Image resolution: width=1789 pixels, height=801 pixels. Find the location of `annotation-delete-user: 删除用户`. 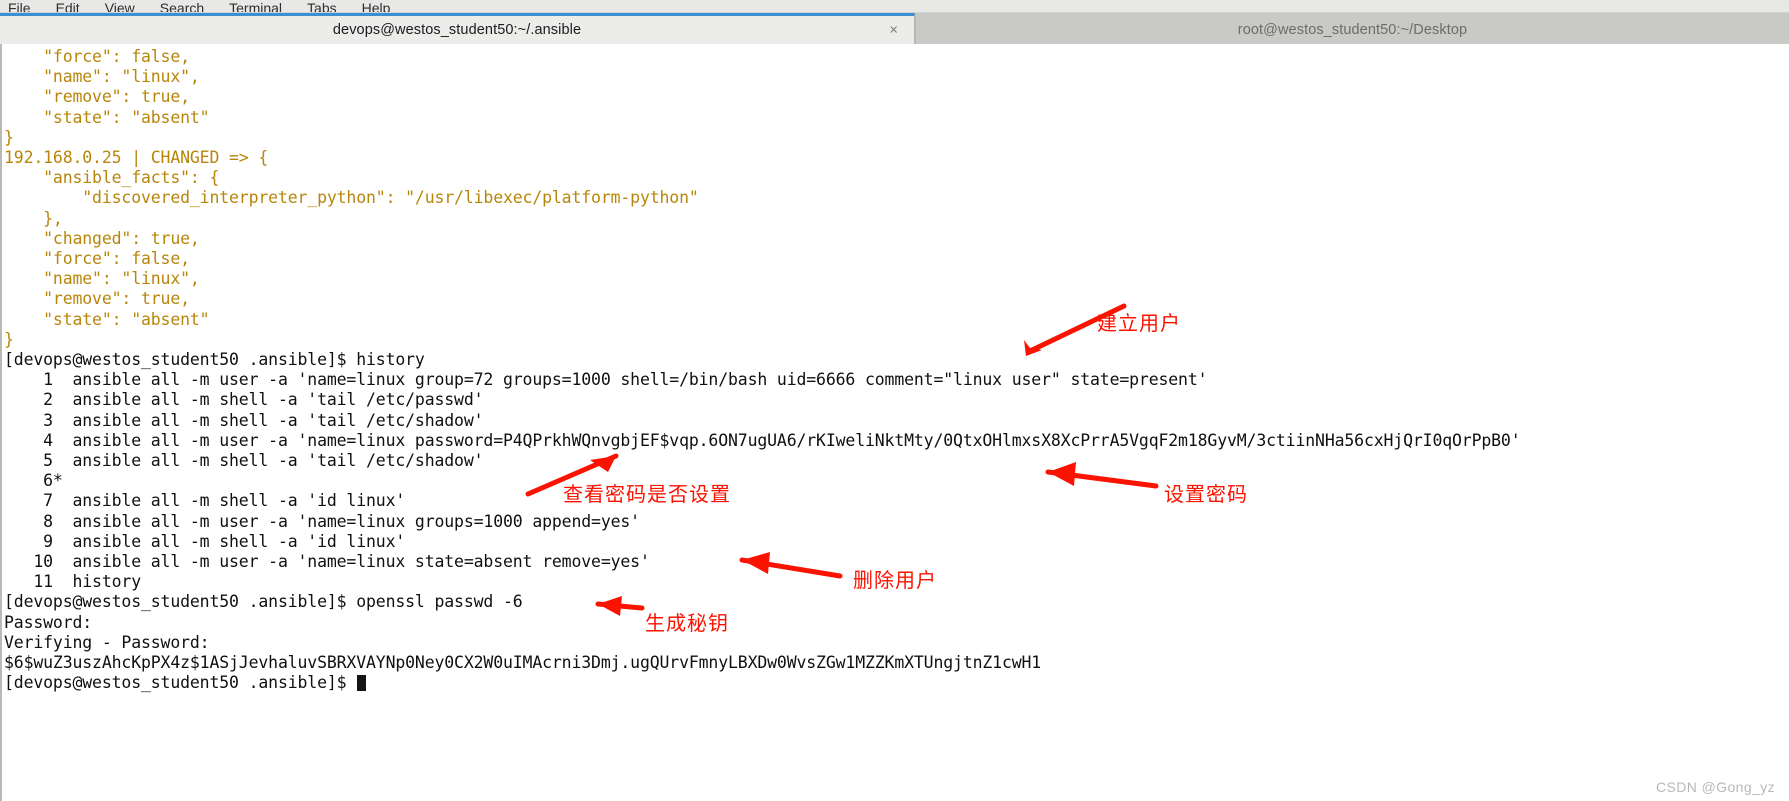

annotation-delete-user: 删除用户 is located at coordinates (895, 580).